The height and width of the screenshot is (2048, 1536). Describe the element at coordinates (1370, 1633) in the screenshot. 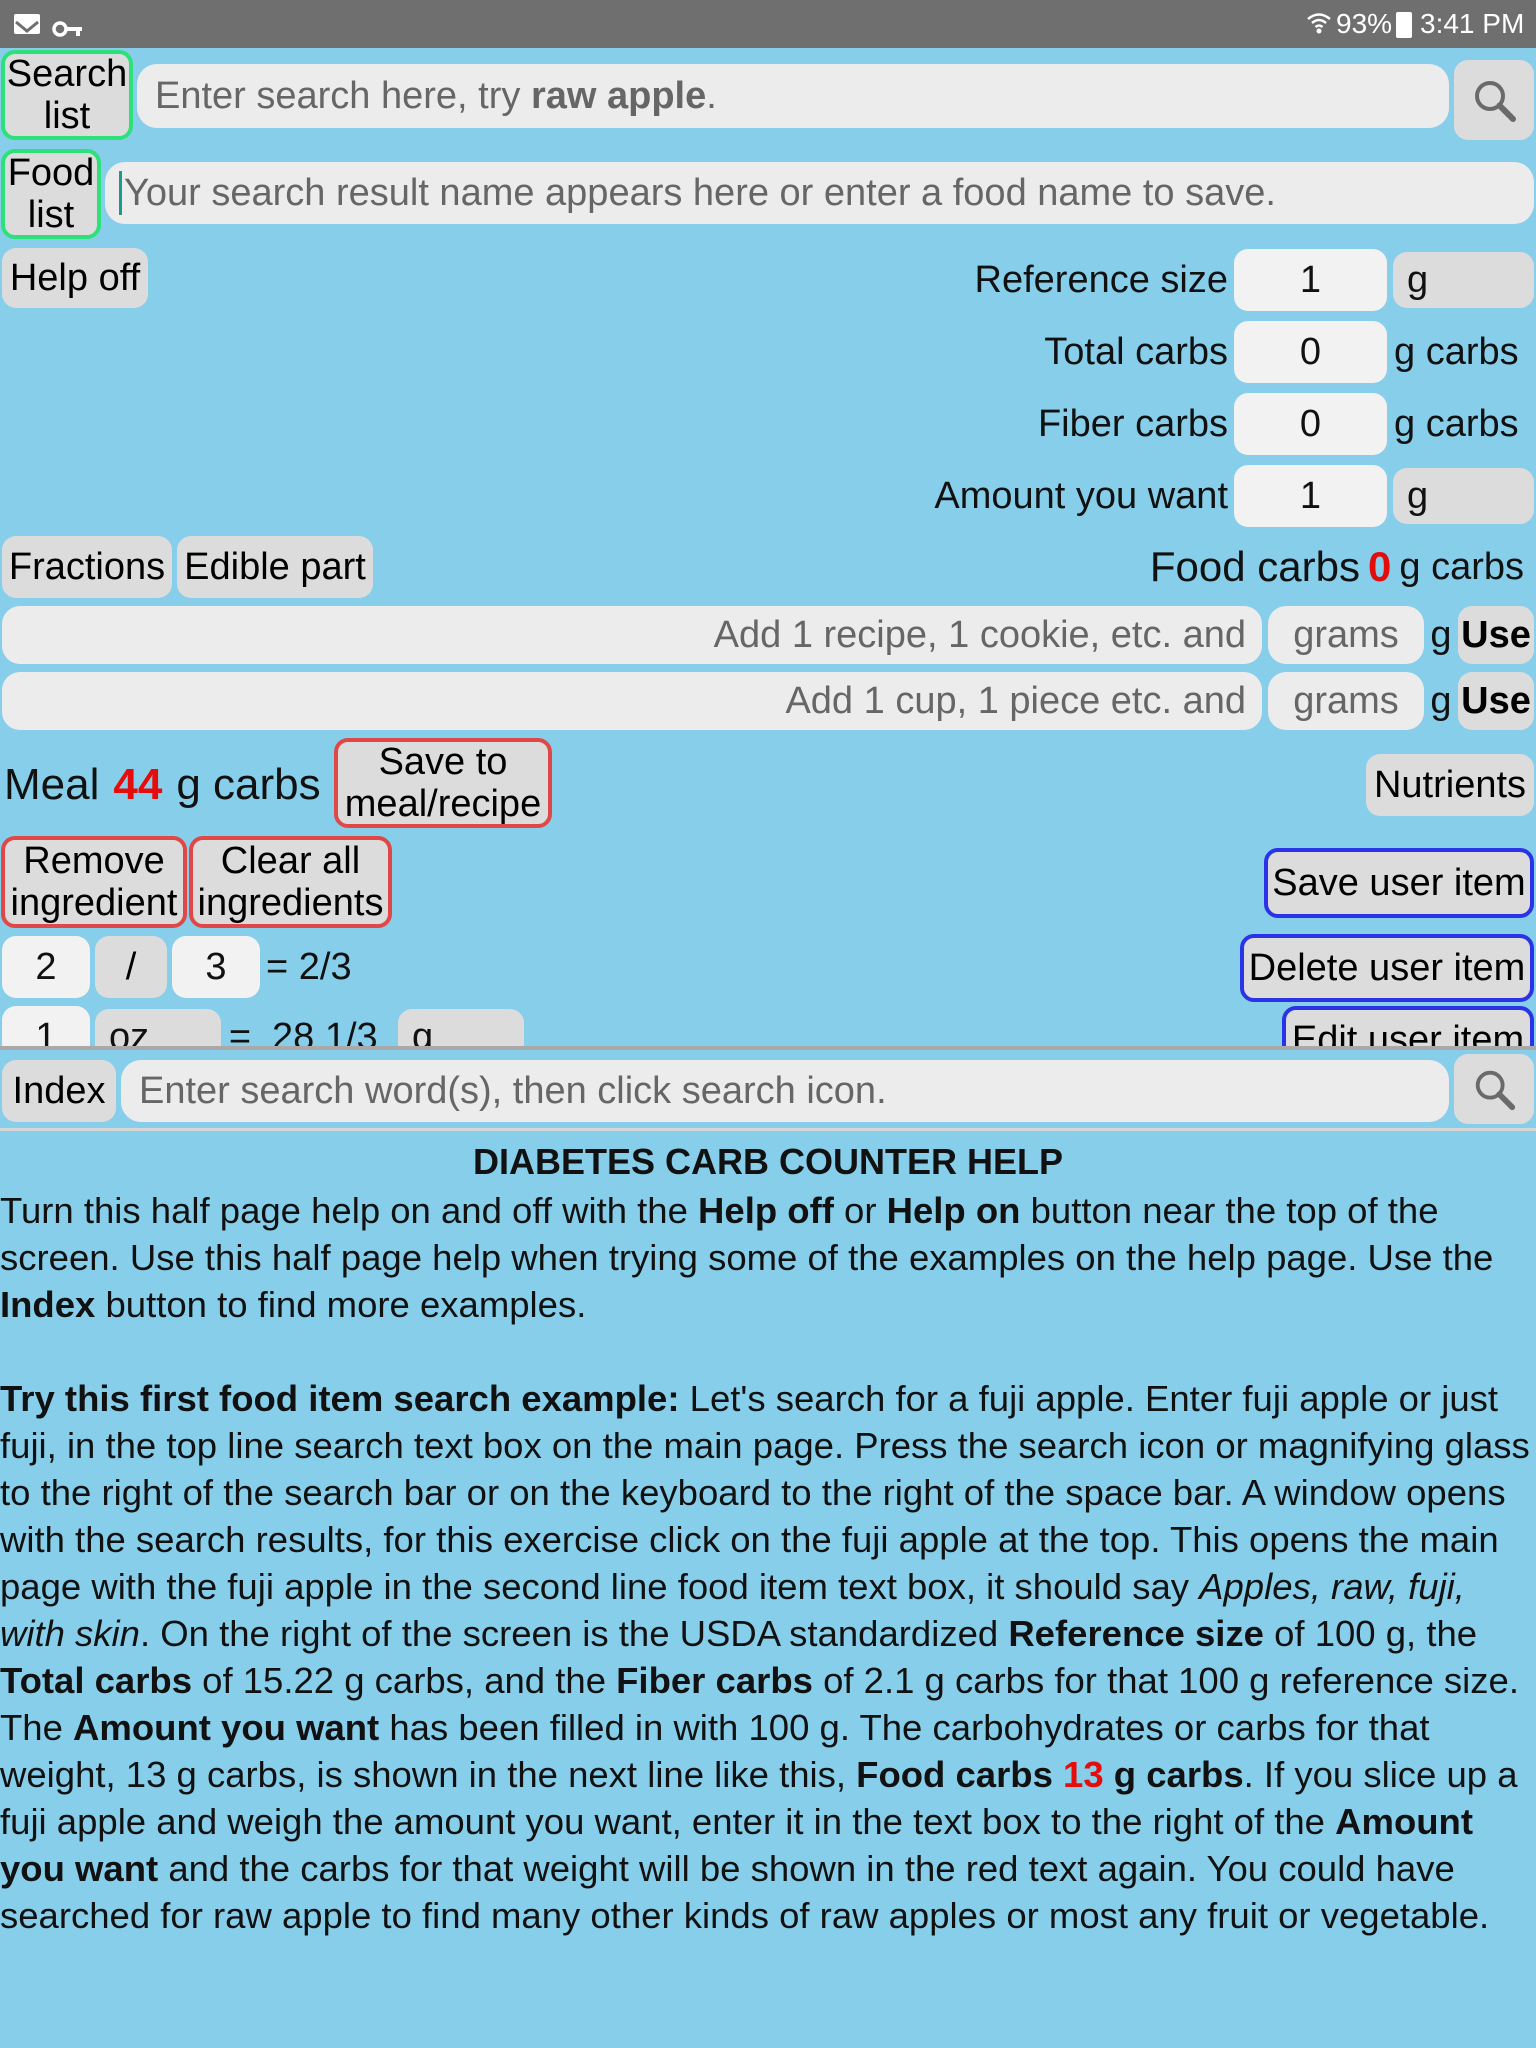

I see `help-text-run: of 100 g, the` at that location.